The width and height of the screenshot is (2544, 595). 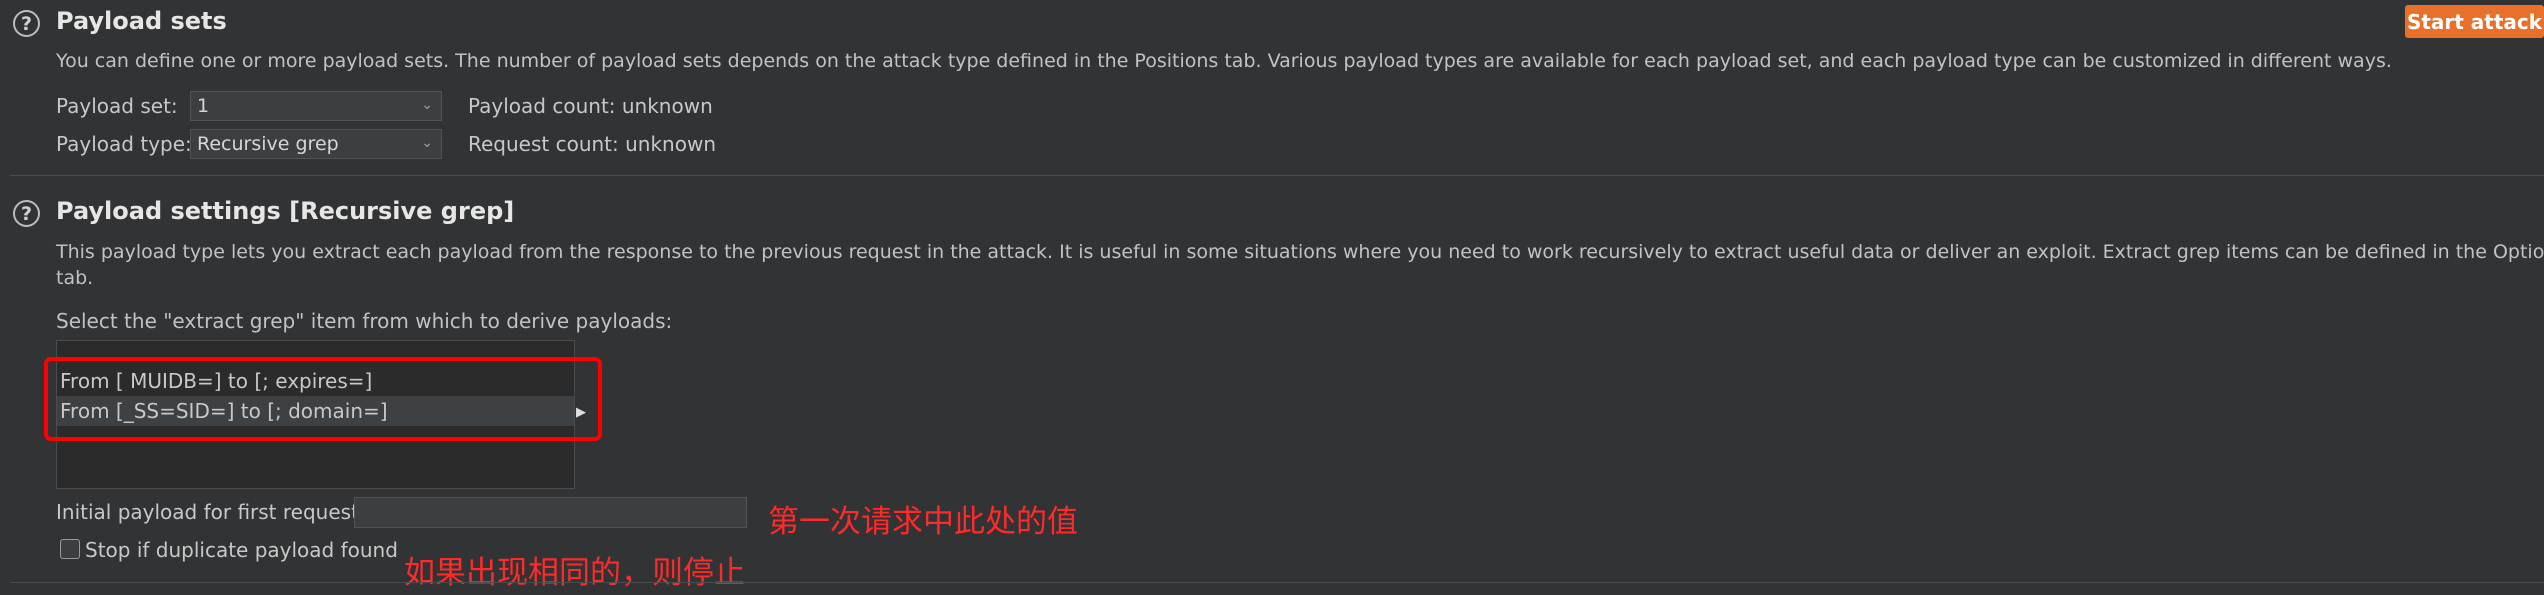 What do you see at coordinates (574, 573) in the screenshot?
I see `annotation-duplicate: 如果出现相同的，则停止` at bounding box center [574, 573].